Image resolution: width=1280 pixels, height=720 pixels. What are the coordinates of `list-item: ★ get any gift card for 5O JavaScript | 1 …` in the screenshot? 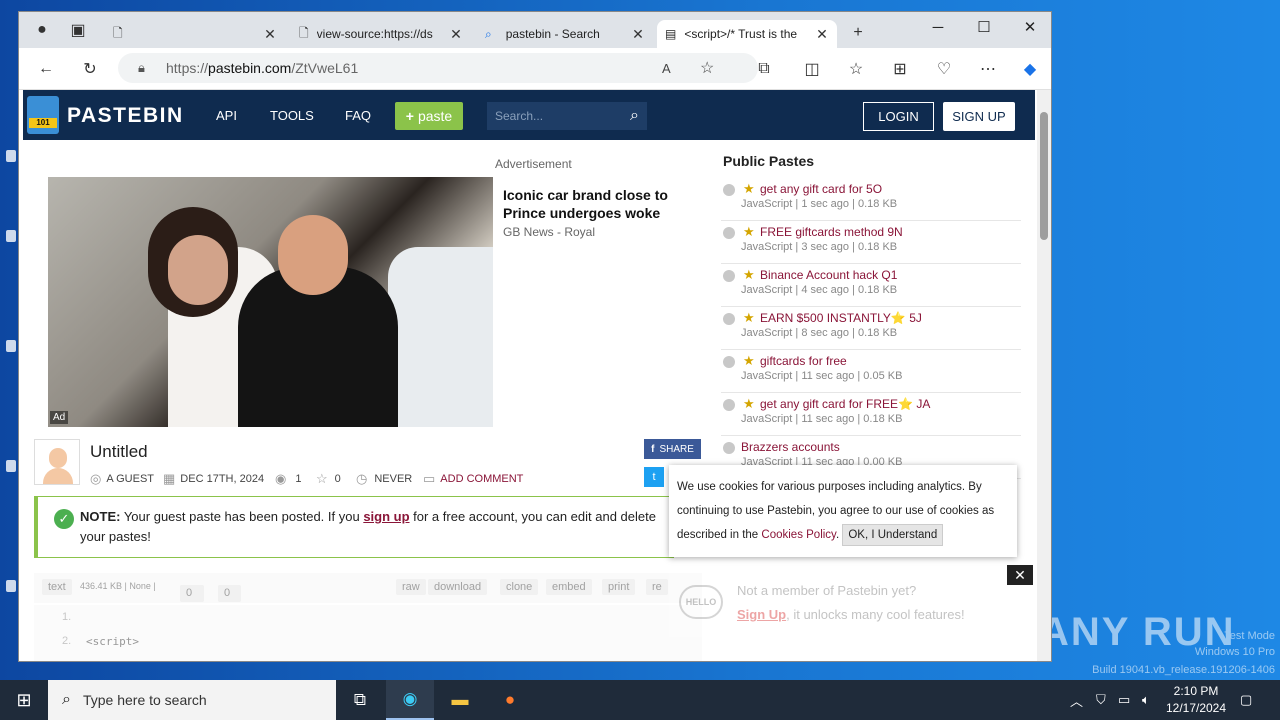 It's located at (871, 199).